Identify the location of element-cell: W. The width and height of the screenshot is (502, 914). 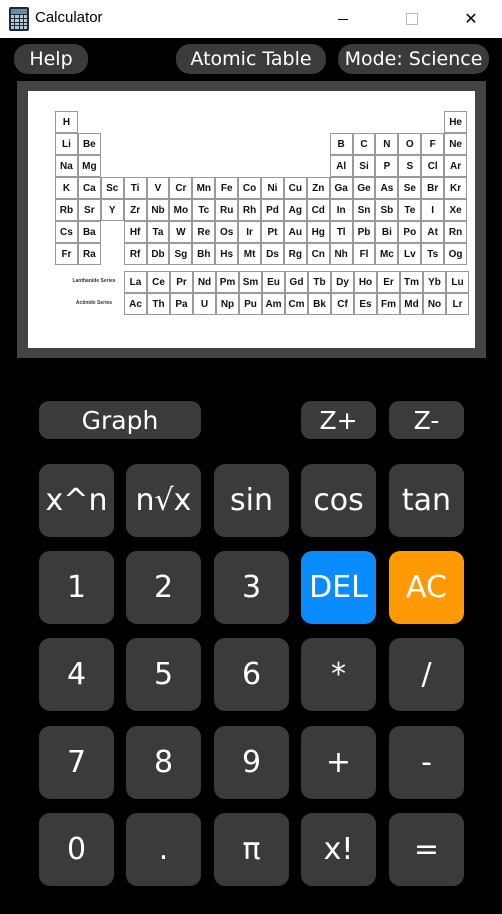
(181, 232).